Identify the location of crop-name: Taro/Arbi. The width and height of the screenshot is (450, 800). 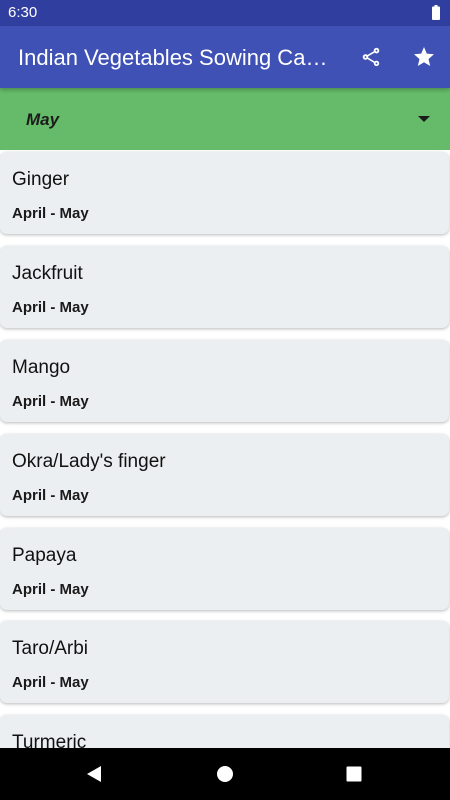
(50, 648).